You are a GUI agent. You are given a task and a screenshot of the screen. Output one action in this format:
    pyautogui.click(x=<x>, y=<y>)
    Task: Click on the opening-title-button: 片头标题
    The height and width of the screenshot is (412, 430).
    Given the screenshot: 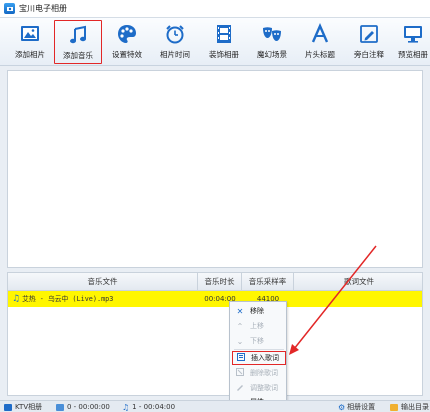 What is the action you would take?
    pyautogui.click(x=320, y=42)
    